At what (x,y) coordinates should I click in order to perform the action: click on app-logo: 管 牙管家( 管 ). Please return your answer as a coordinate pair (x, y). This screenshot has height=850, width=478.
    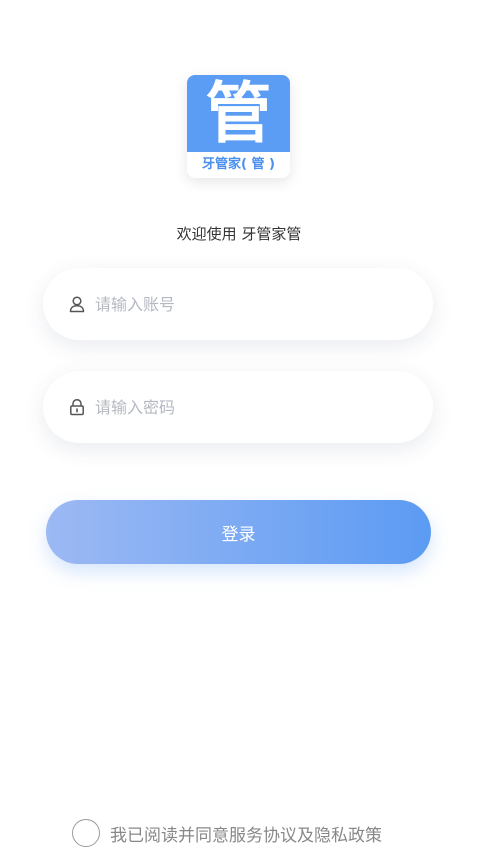
    Looking at the image, I should click on (238, 126).